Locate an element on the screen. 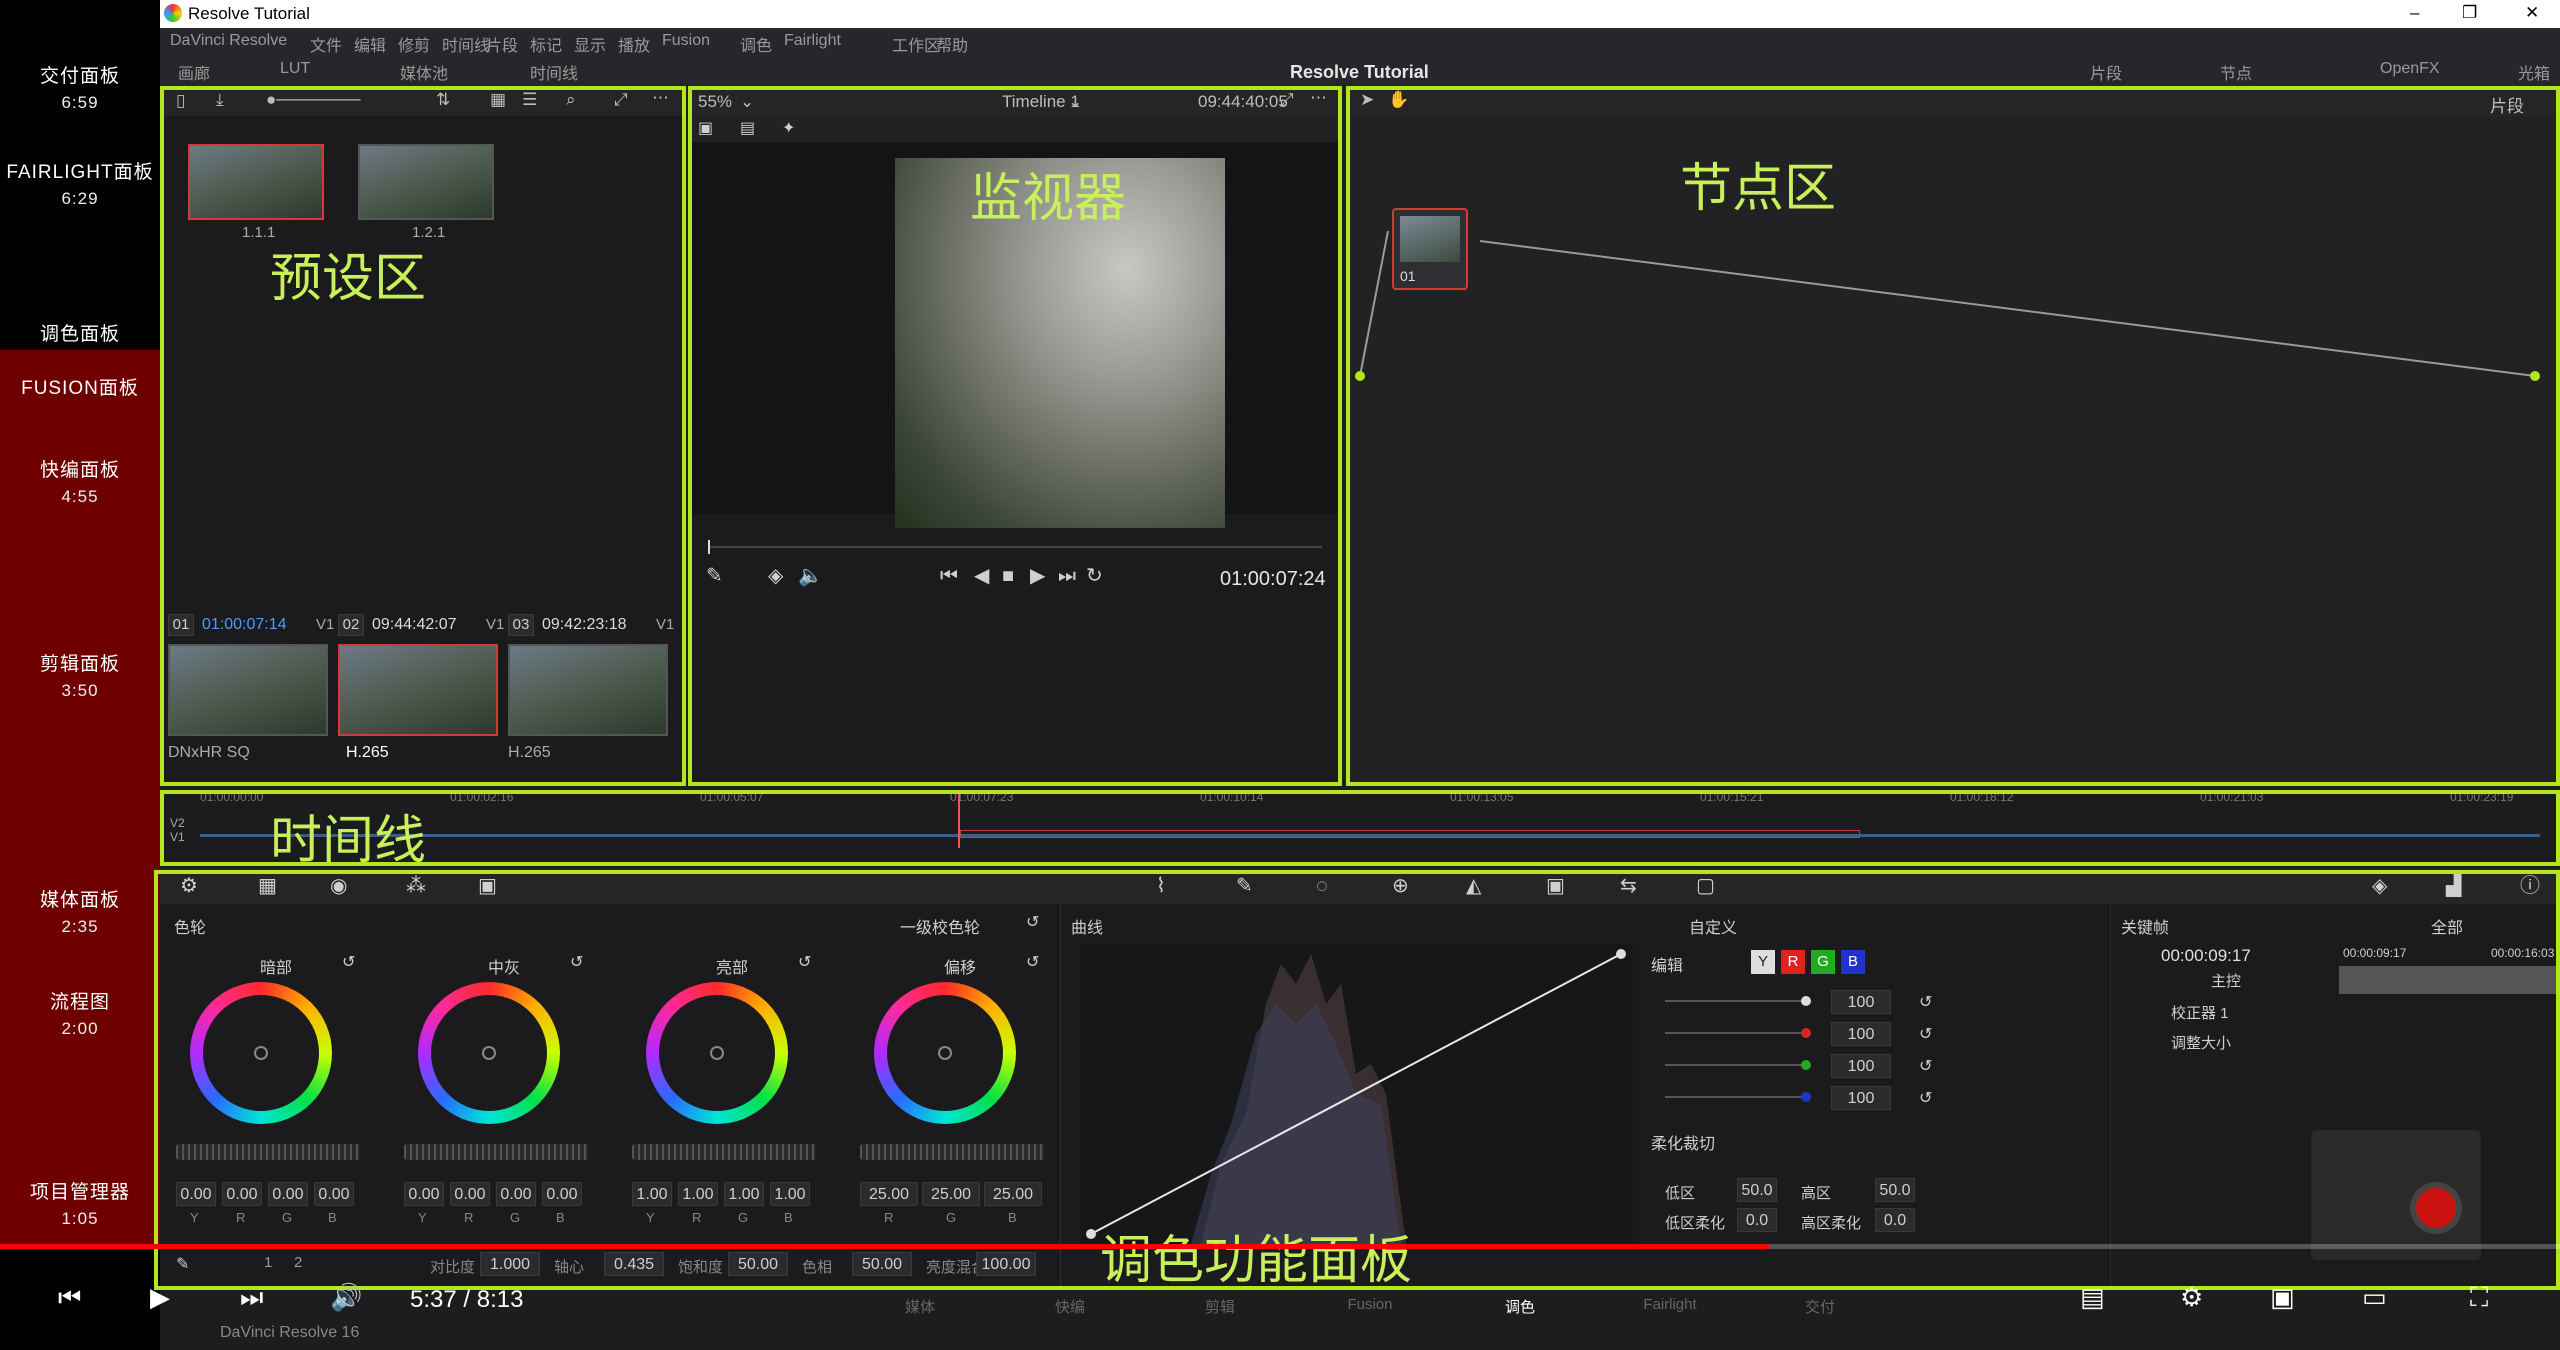 The height and width of the screenshot is (1350, 2560). next-icon: ⏭ is located at coordinates (251, 1298).